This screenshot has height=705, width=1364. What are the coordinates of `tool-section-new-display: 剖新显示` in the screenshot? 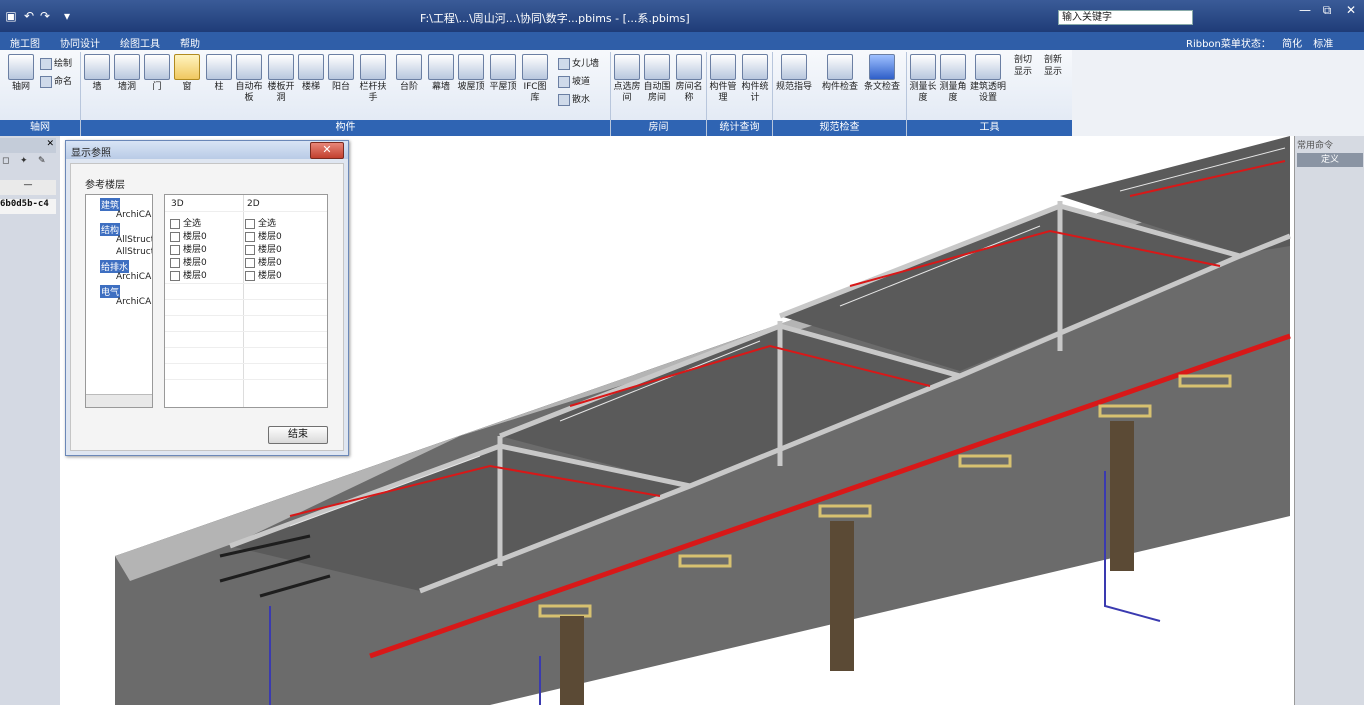 It's located at (1055, 66).